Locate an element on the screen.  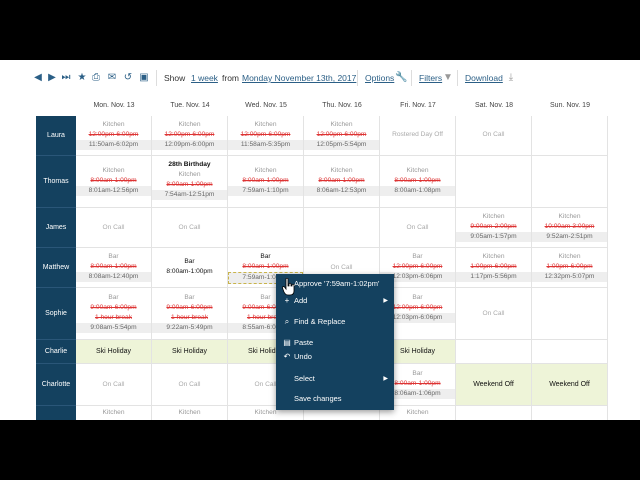
person-matthew: Matthew is located at coordinates (56, 268).